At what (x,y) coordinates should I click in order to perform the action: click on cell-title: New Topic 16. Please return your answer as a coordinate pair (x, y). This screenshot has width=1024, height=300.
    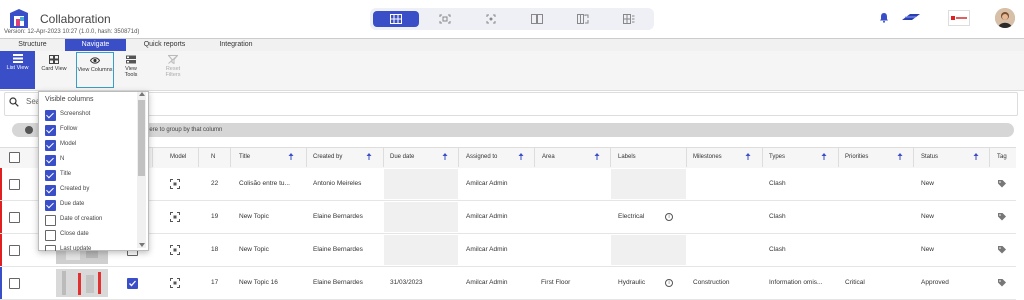
    Looking at the image, I should click on (258, 282).